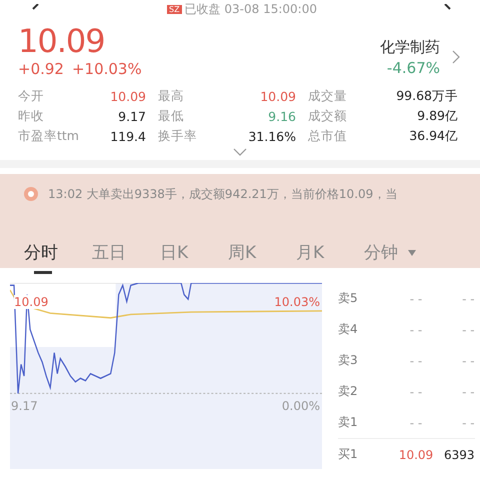  What do you see at coordinates (348, 298) in the screenshot?
I see `order-level: 卖5` at bounding box center [348, 298].